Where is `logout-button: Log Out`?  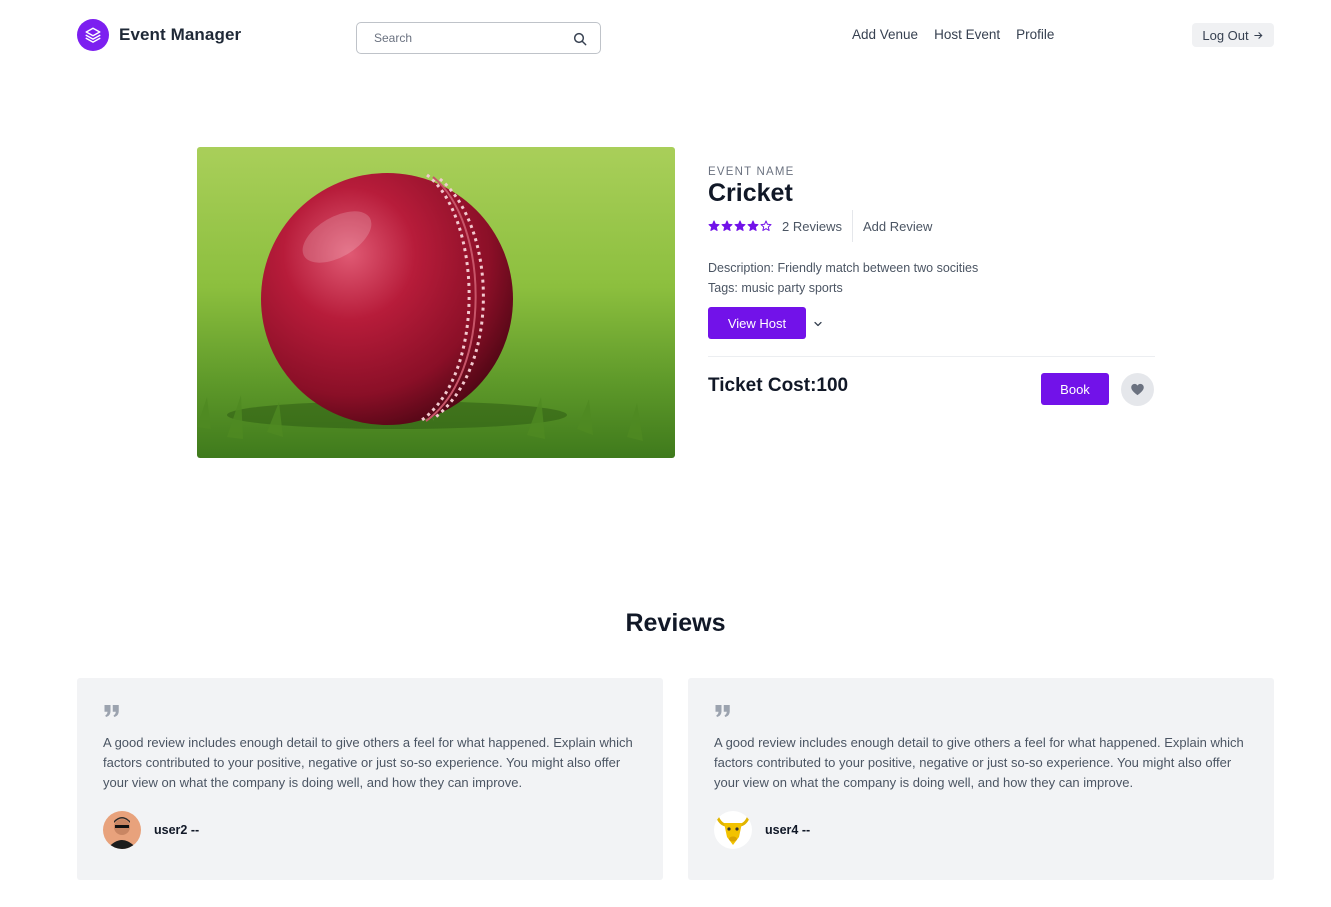 logout-button: Log Out is located at coordinates (1233, 35).